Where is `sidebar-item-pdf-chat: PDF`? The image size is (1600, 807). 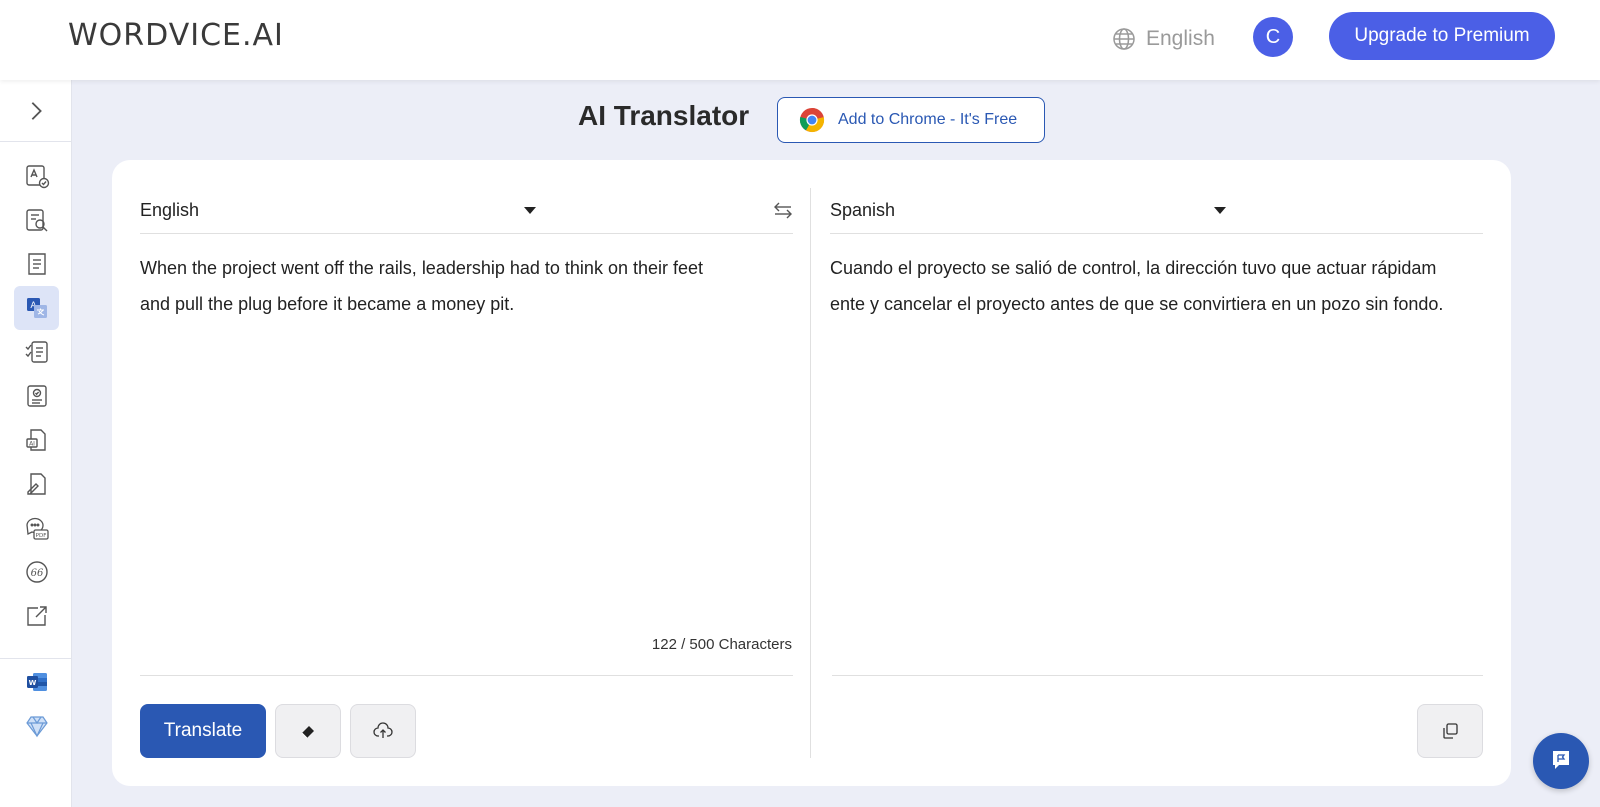 sidebar-item-pdf-chat: PDF is located at coordinates (36, 528).